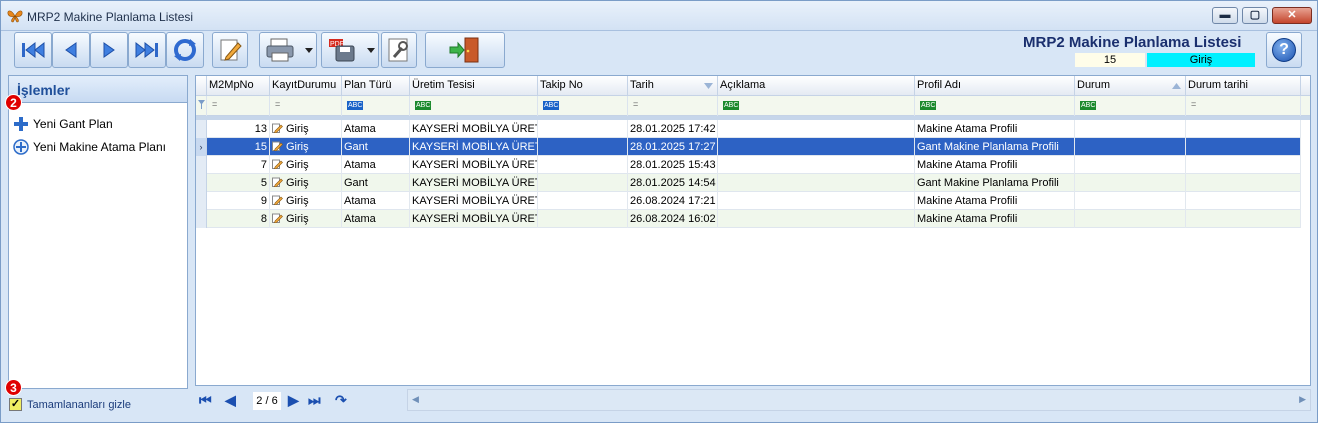 The width and height of the screenshot is (1318, 423). Describe the element at coordinates (33, 50) in the screenshot. I see `first-record-button` at that location.